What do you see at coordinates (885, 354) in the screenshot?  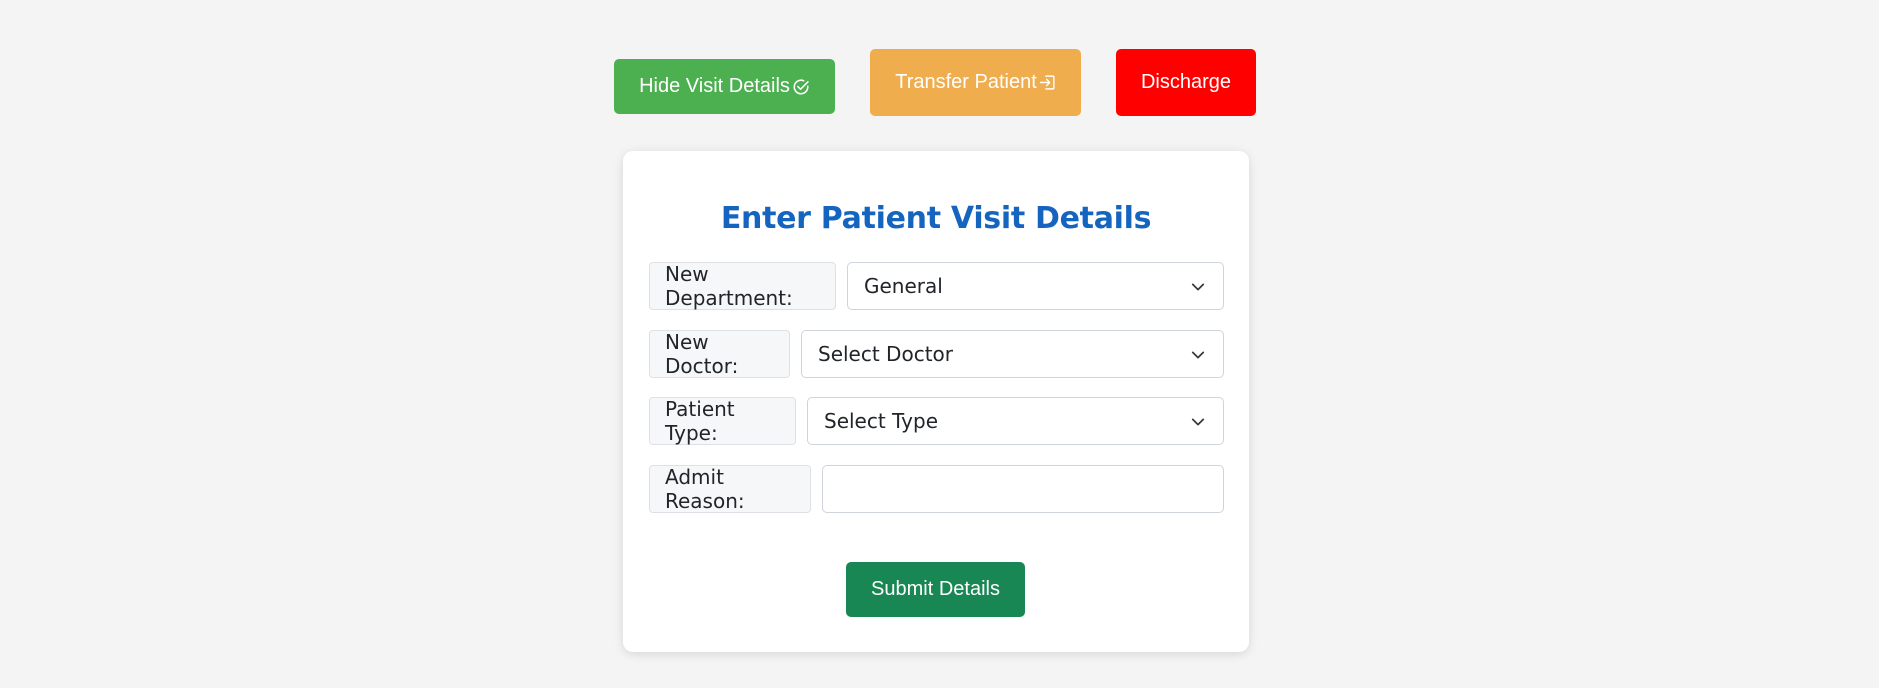 I see `doctor-value: Select Doctor` at bounding box center [885, 354].